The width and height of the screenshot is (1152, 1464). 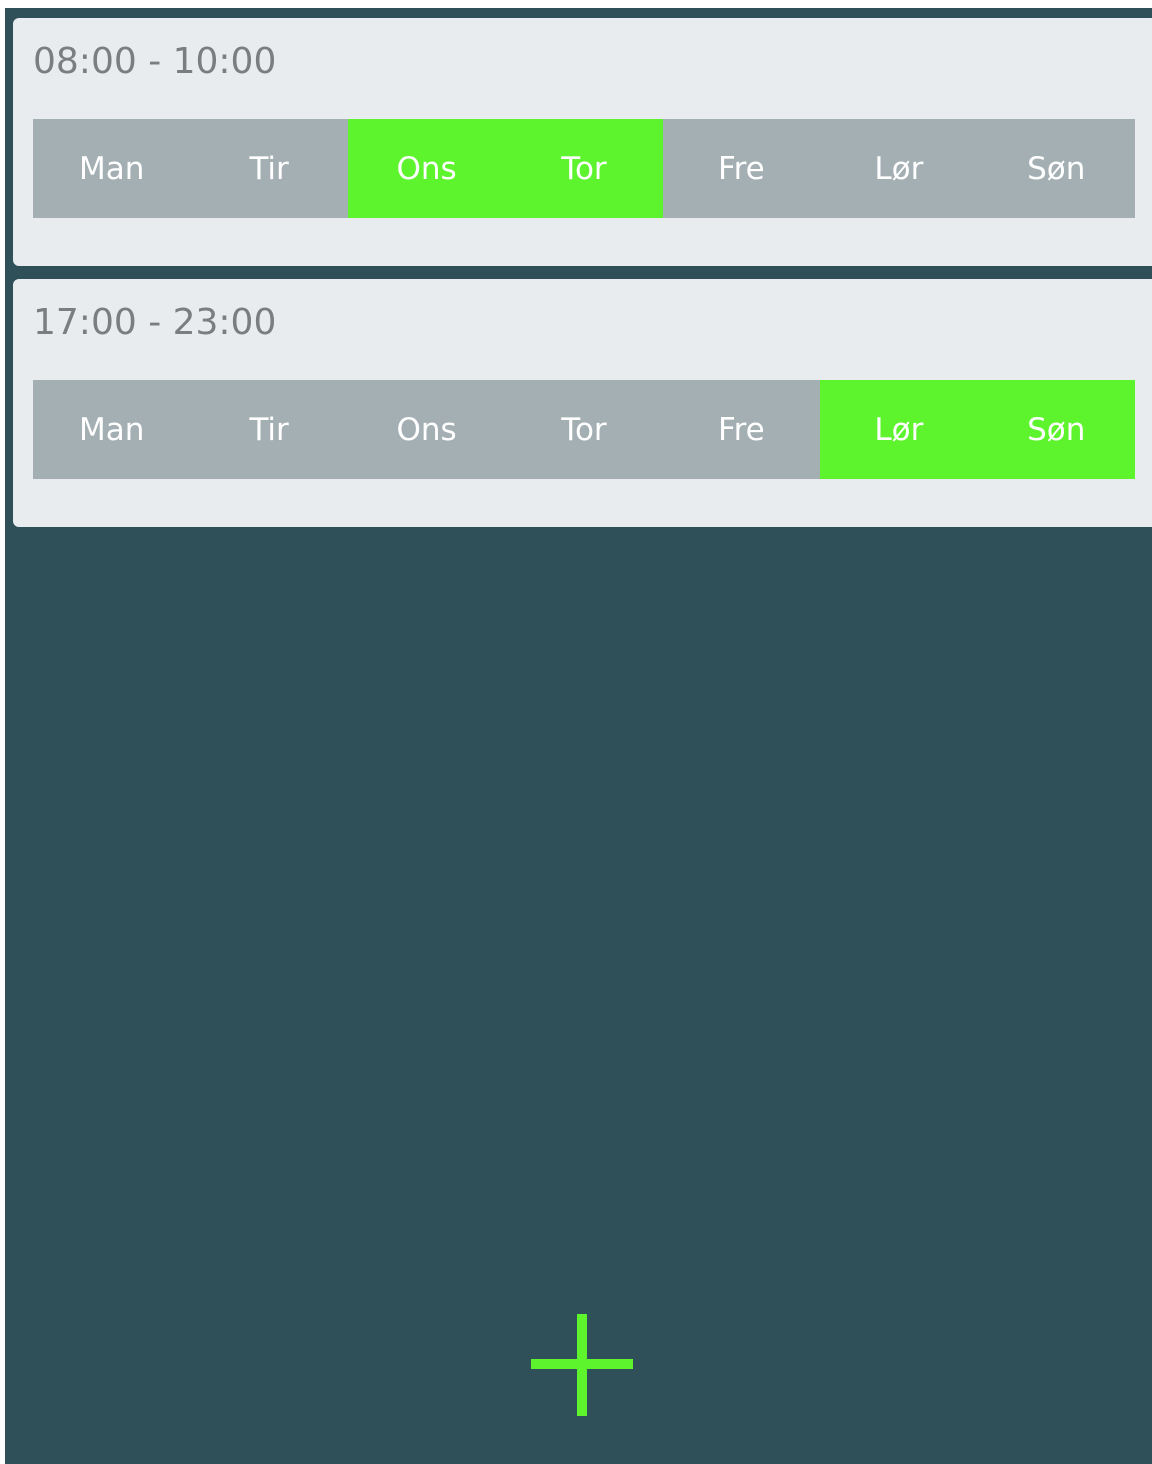 I want to click on time-range-label: 08:00 - 10:00, so click(x=154, y=62).